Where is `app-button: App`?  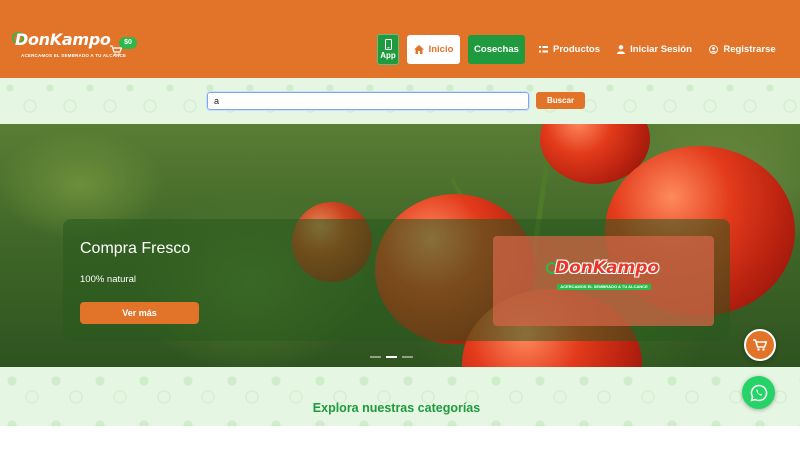 app-button: App is located at coordinates (388, 49).